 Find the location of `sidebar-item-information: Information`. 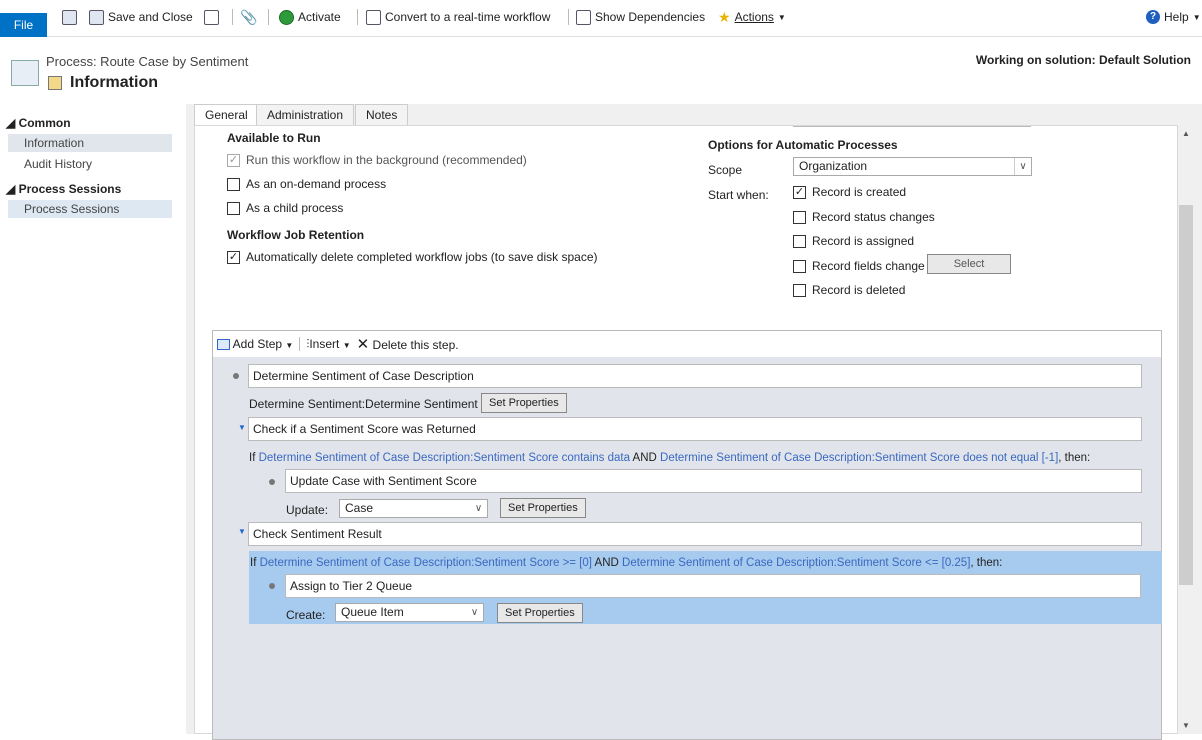

sidebar-item-information: Information is located at coordinates (90, 143).